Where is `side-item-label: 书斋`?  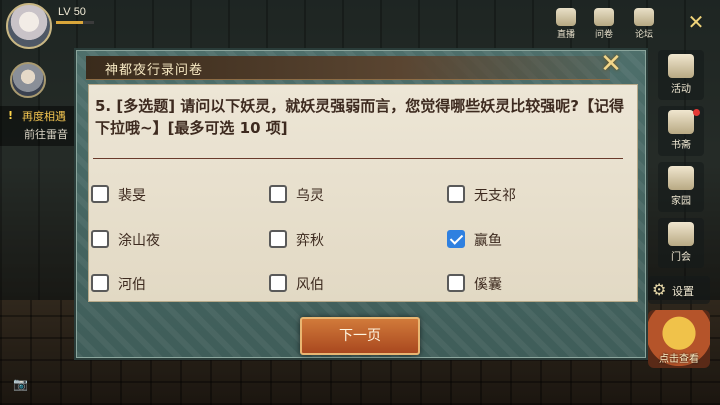
side-item-label: 书斋 is located at coordinates (681, 145).